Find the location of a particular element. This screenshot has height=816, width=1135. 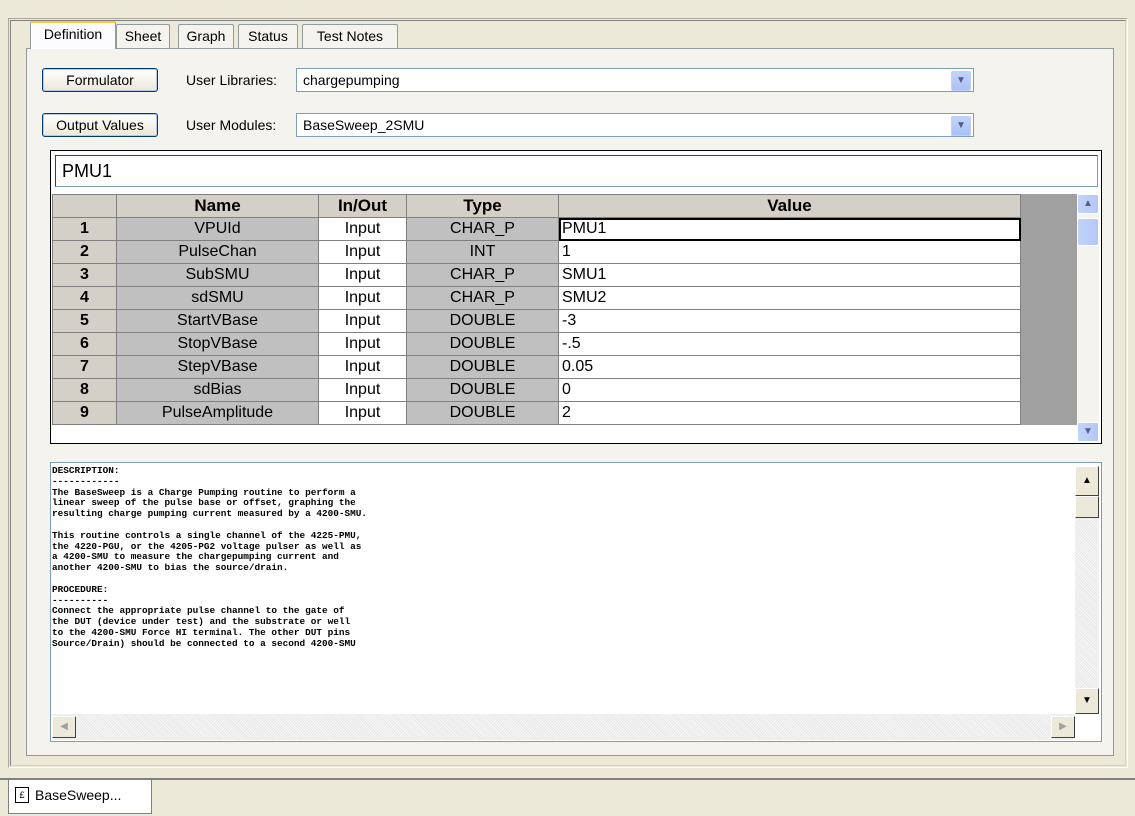

table-row: 6 StopVBase Input DOUBLE -.5 is located at coordinates (564, 344).